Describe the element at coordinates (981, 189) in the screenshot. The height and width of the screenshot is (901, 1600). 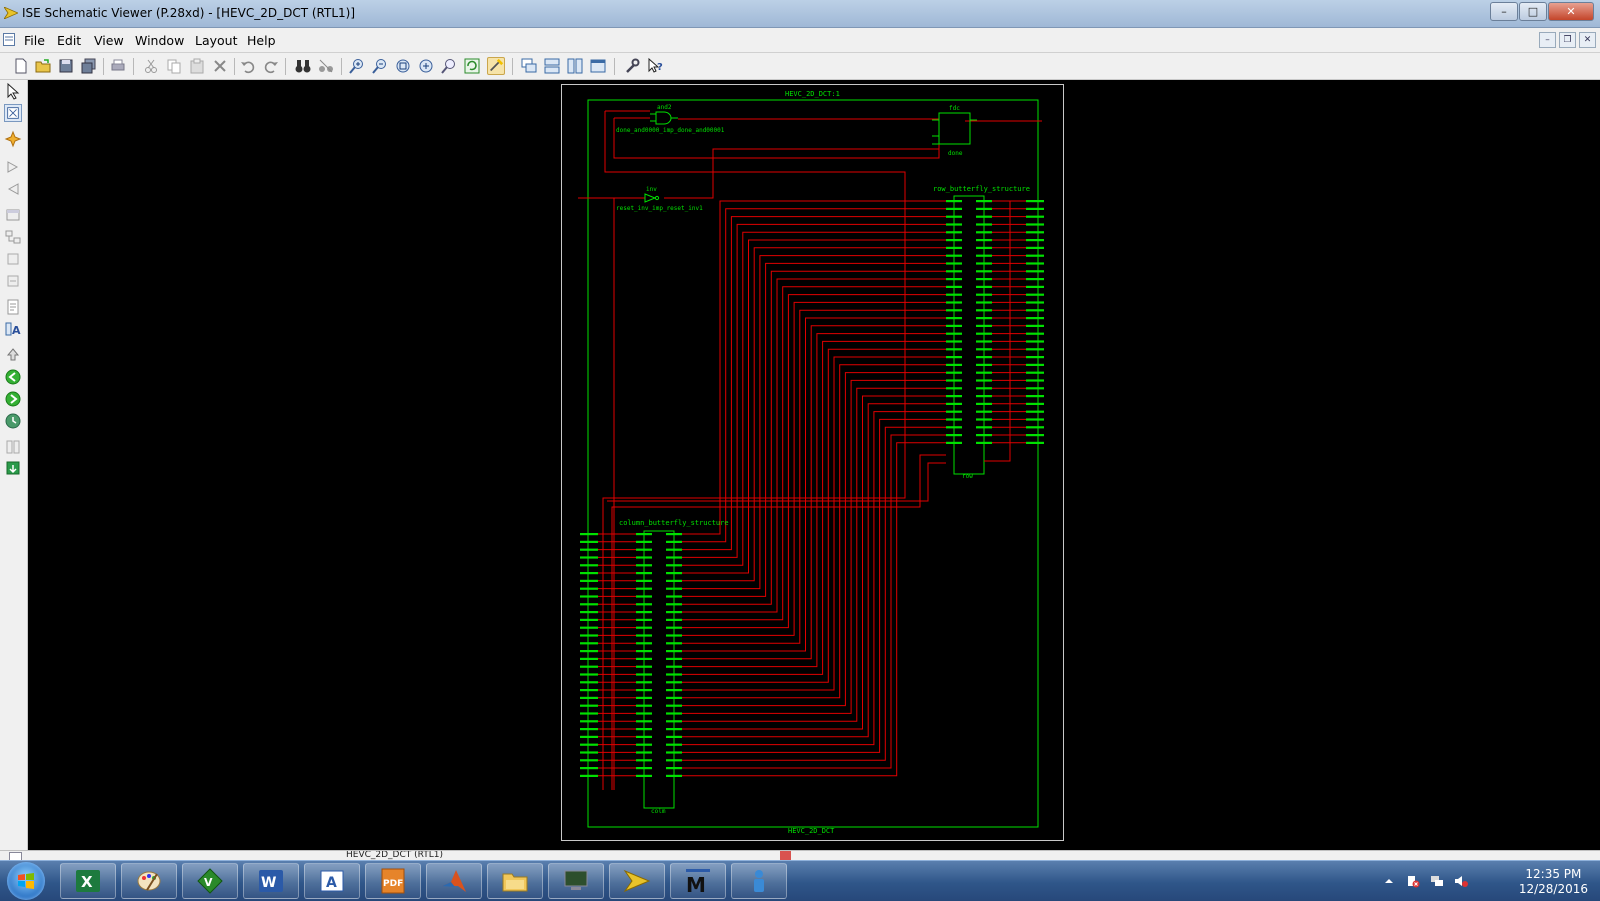
I see `row-block-title: row_butterfly_structure` at that location.